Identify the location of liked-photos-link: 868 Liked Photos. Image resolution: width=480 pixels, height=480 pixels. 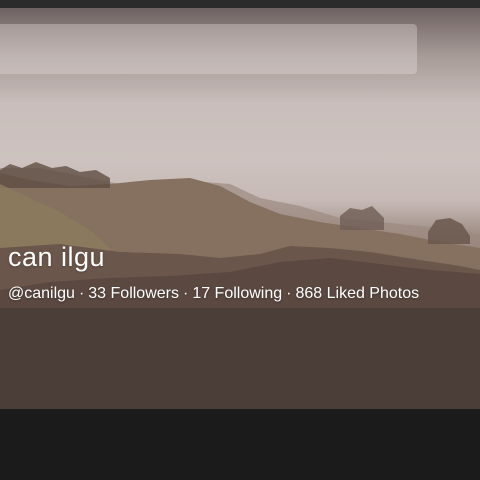
(357, 293).